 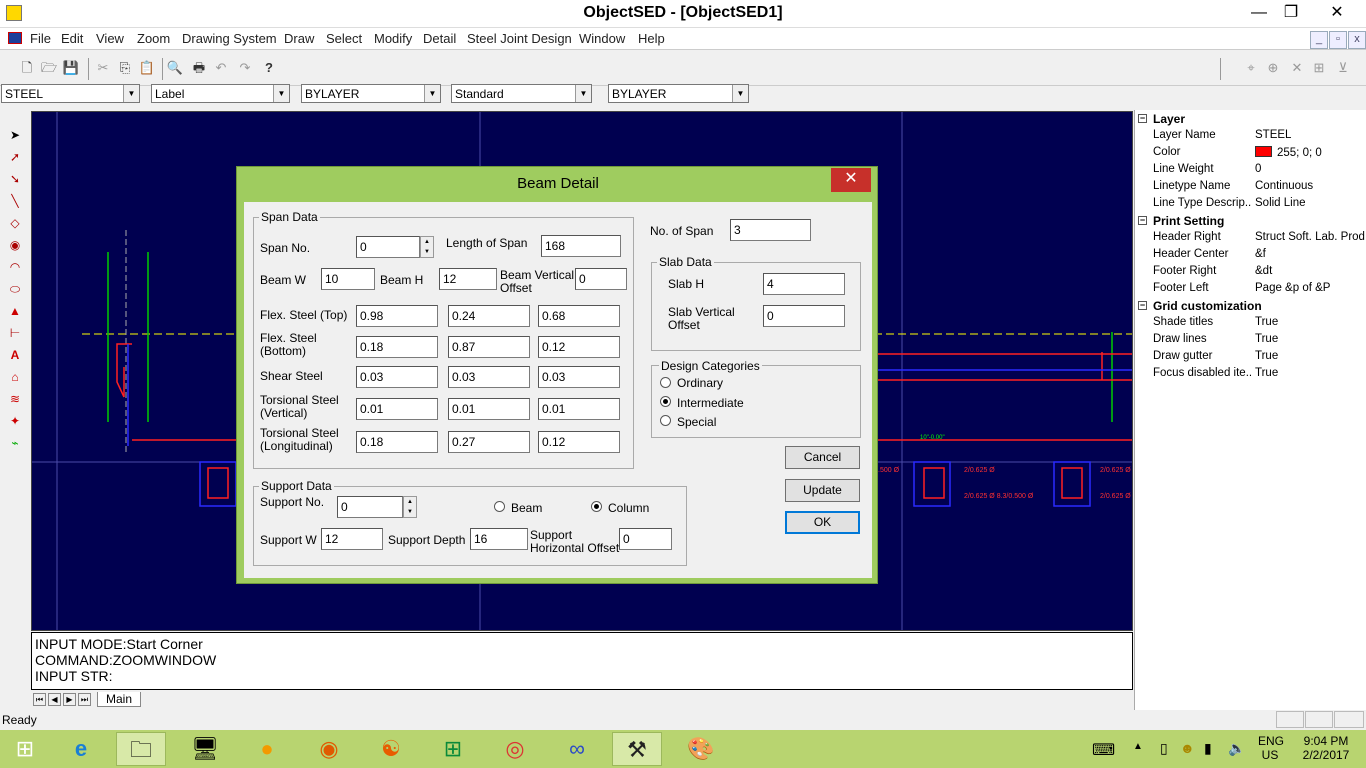 What do you see at coordinates (1164, 748) in the screenshot?
I see `battery-icon: ▯` at bounding box center [1164, 748].